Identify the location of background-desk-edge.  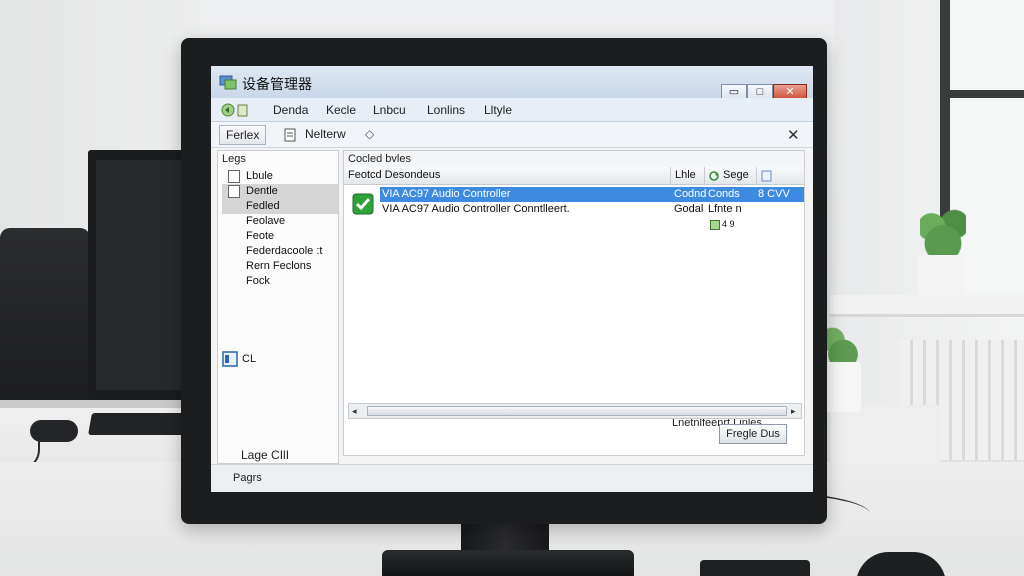
(105, 404).